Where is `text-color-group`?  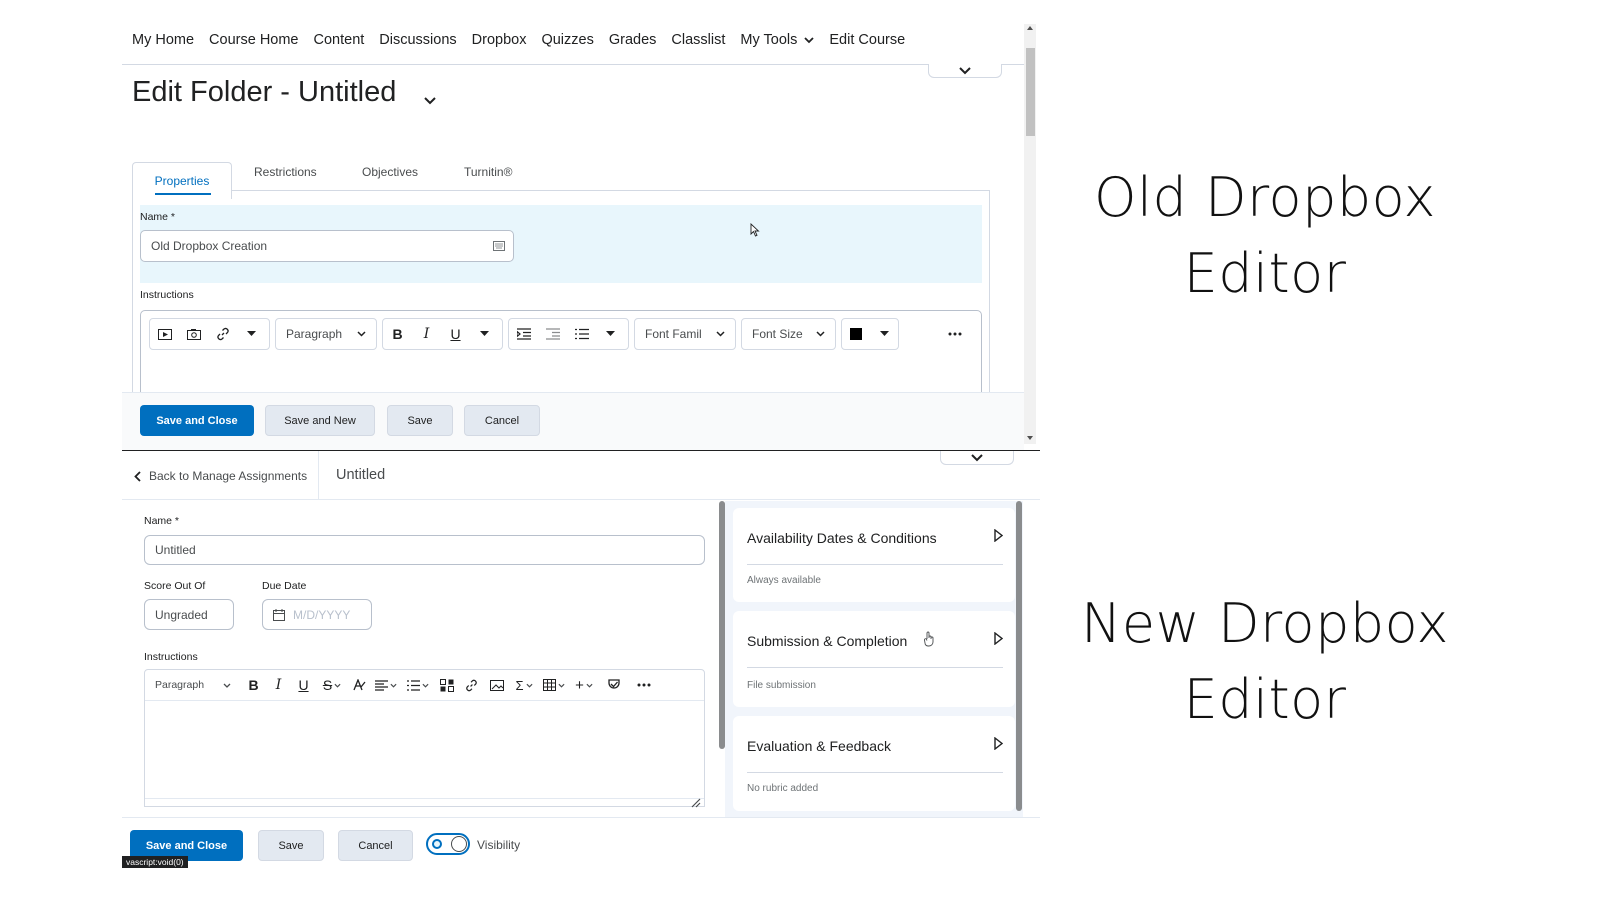 text-color-group is located at coordinates (870, 334).